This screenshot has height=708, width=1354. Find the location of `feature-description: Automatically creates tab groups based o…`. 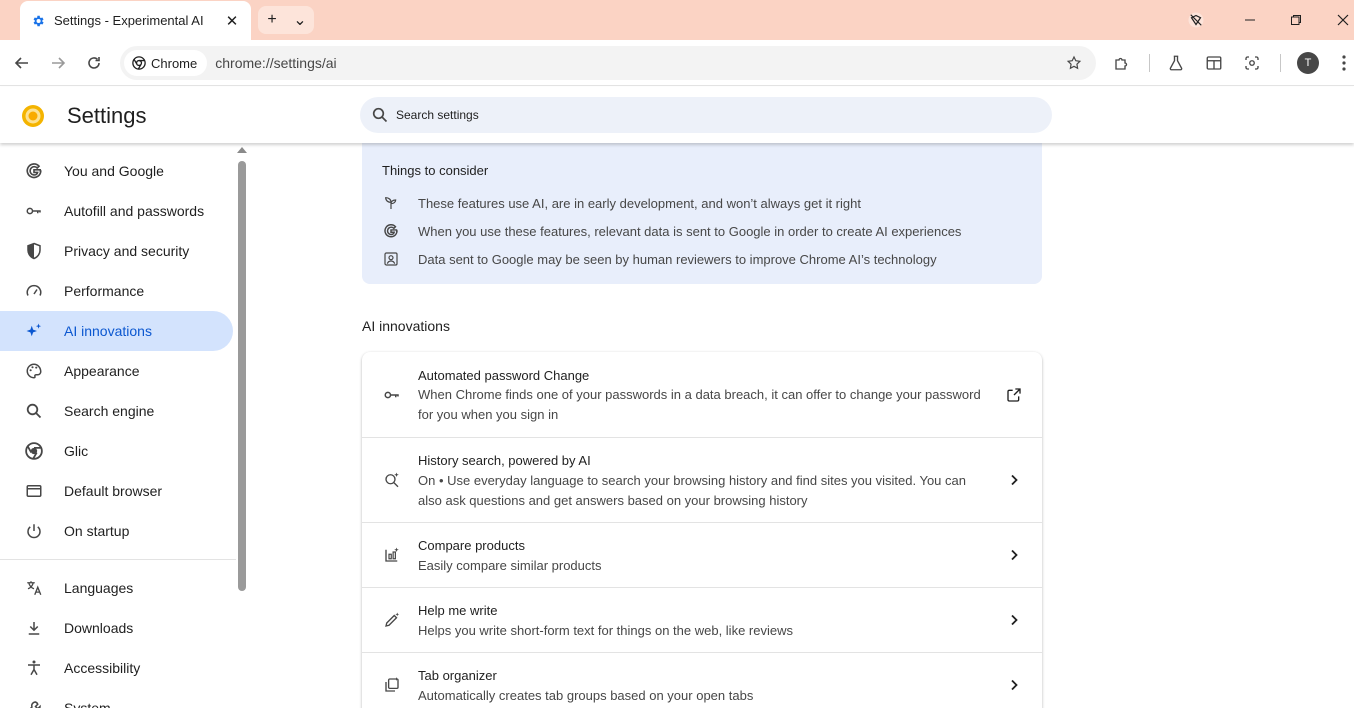

feature-description: Automatically creates tab groups based o… is located at coordinates (586, 695).